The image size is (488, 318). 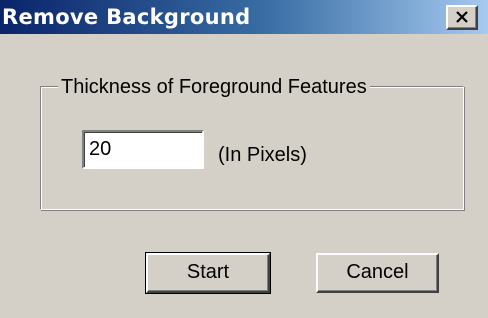 What do you see at coordinates (262, 155) in the screenshot?
I see `units-label: (In Pixels)` at bounding box center [262, 155].